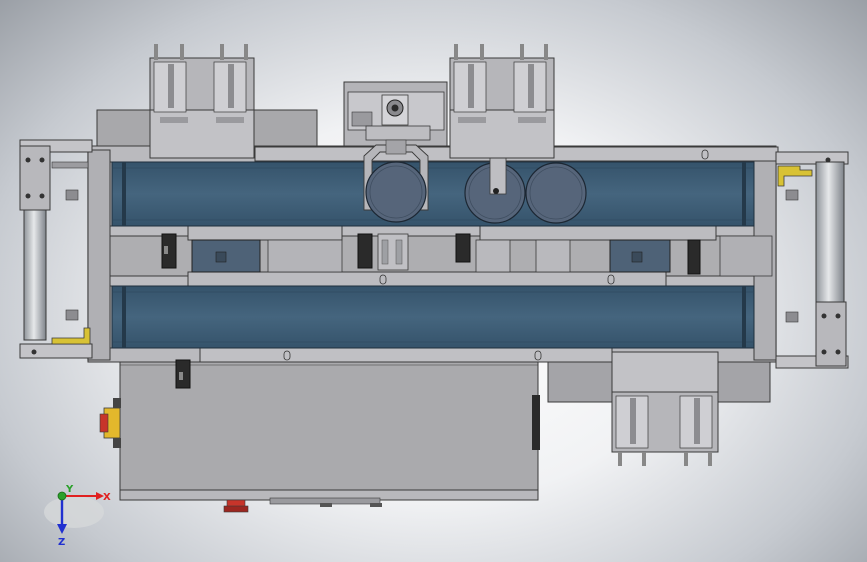 Image resolution: width=867 pixels, height=562 pixels. Describe the element at coordinates (433, 194) in the screenshot. I see `upper-conveyor-belt` at that location.